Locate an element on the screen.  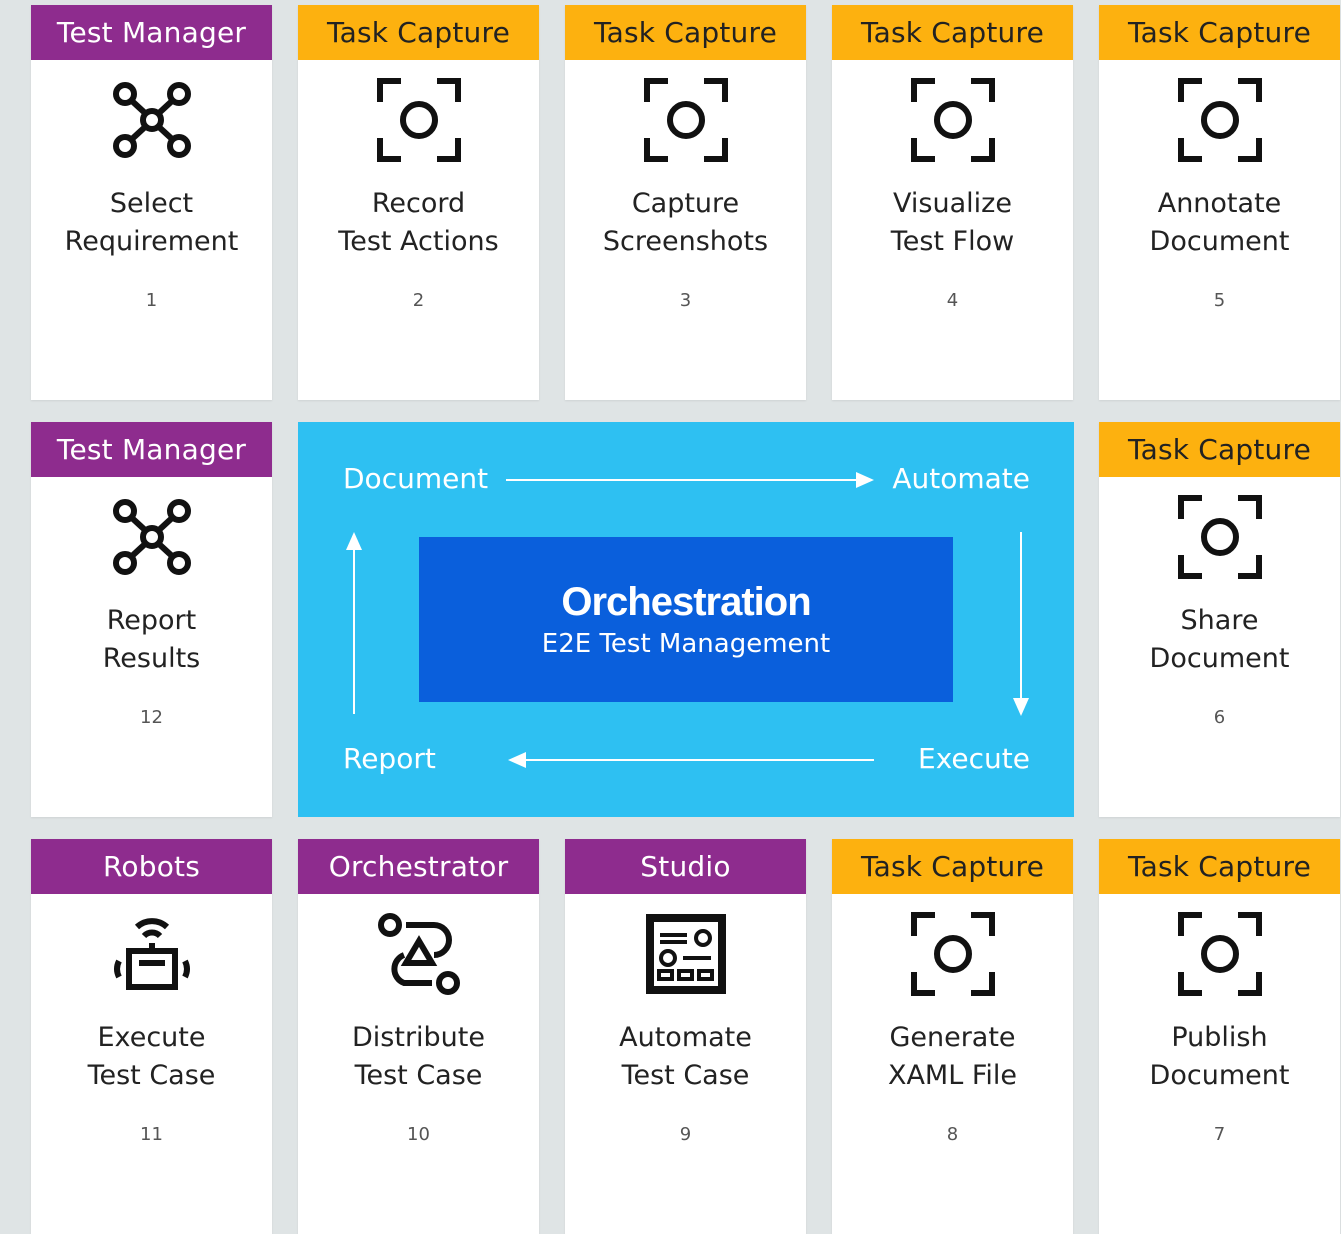
card-title-line: Record is located at coordinates (418, 203).